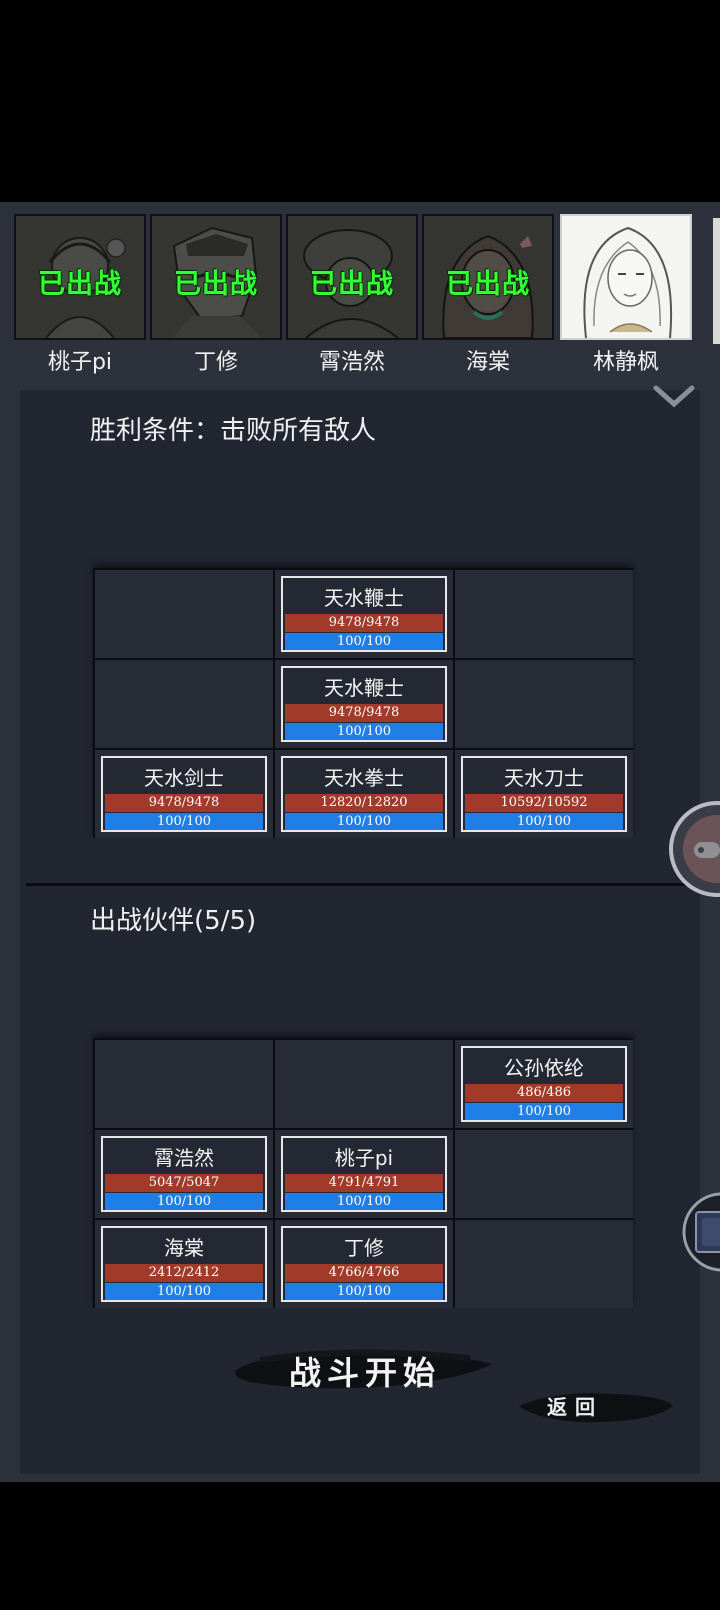 The image size is (720, 1610). I want to click on hp-bar: 5047/5047, so click(184, 1183).